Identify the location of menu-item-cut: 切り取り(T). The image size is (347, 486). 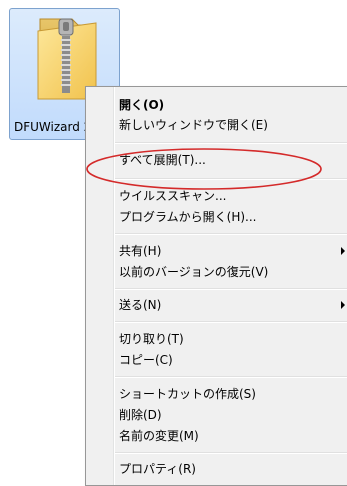
(151, 339).